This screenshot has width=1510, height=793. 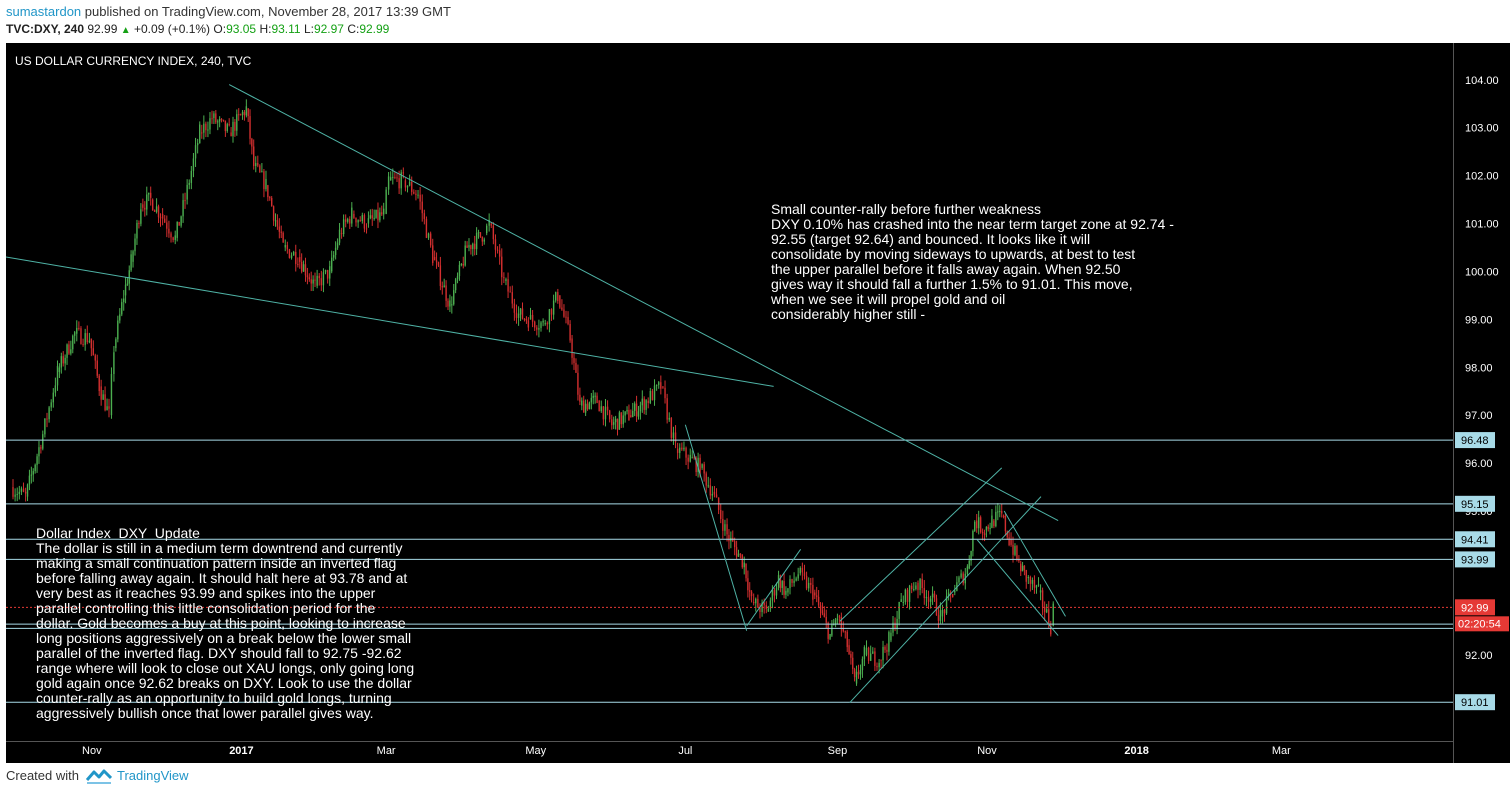 What do you see at coordinates (102, 29) in the screenshot?
I see `price-value: 92.99` at bounding box center [102, 29].